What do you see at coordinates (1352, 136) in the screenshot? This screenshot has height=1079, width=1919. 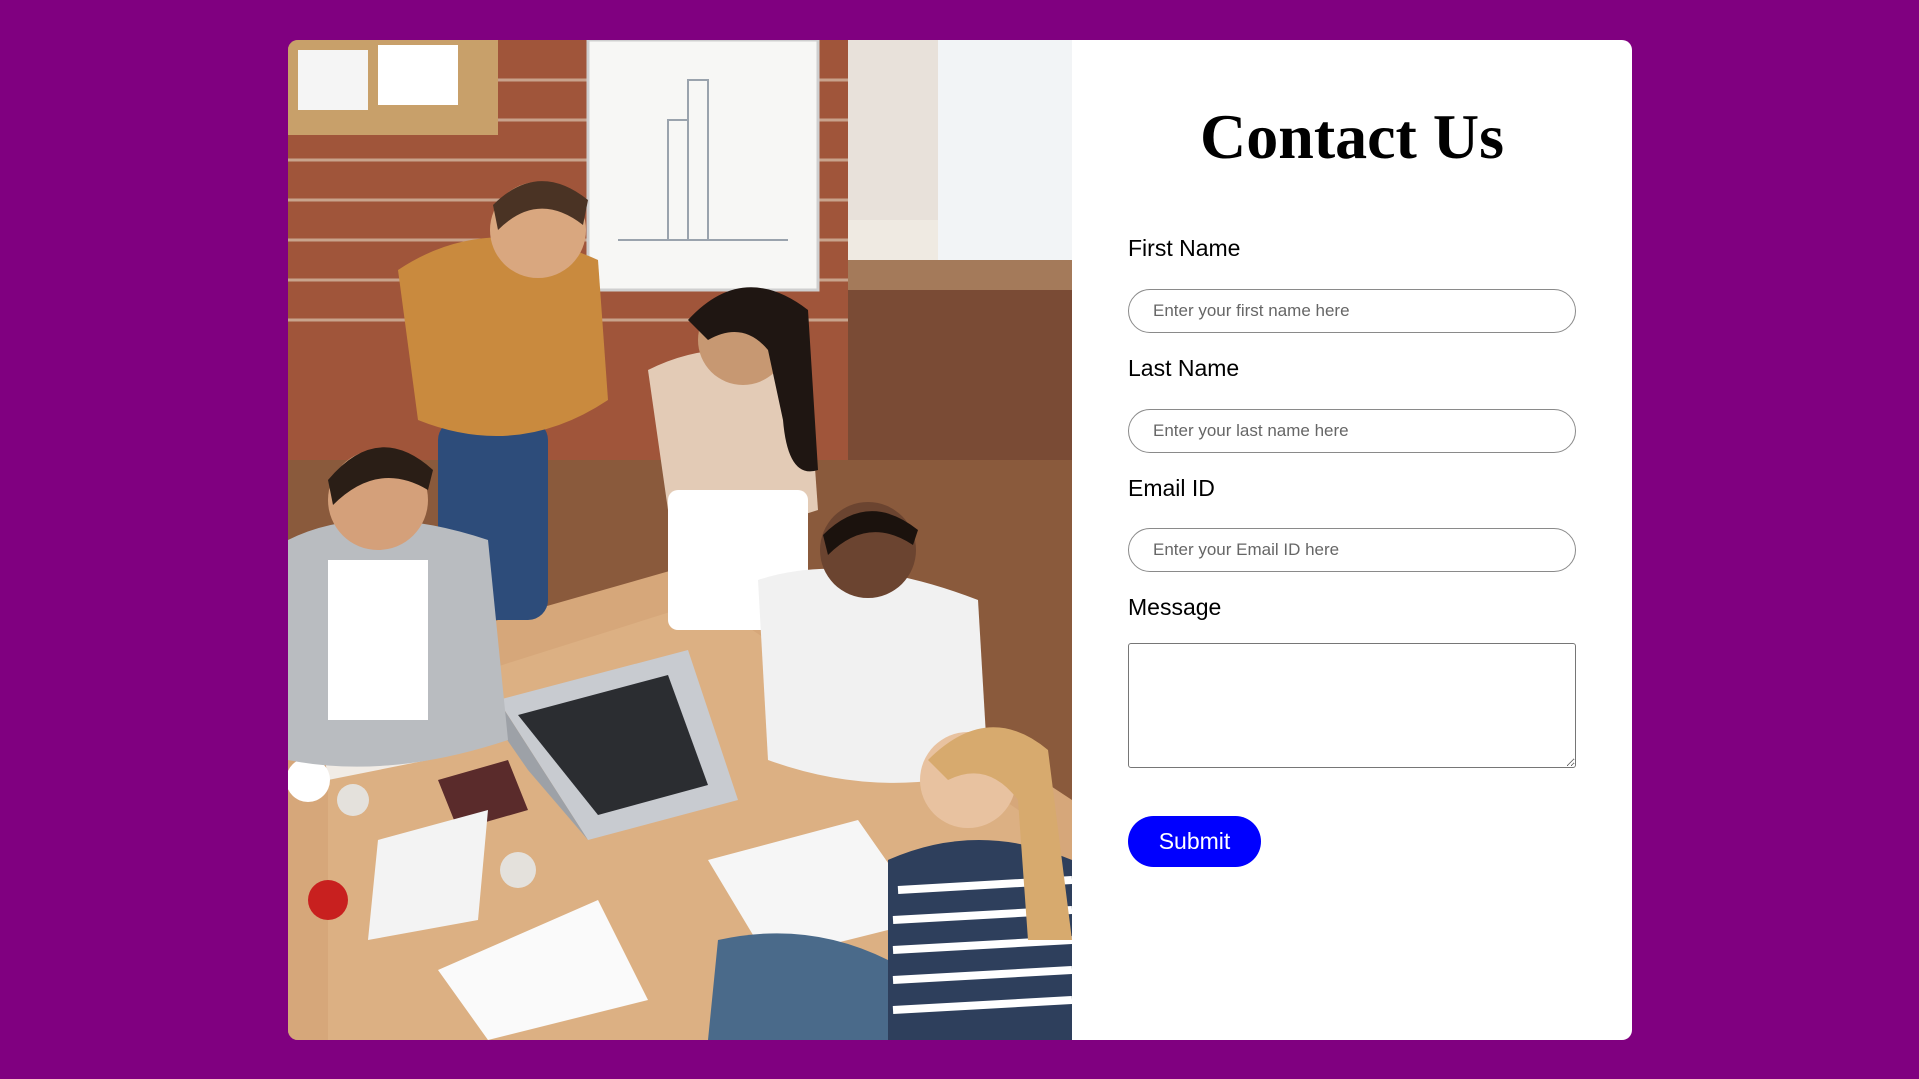 I see `page-title: Contact Us` at bounding box center [1352, 136].